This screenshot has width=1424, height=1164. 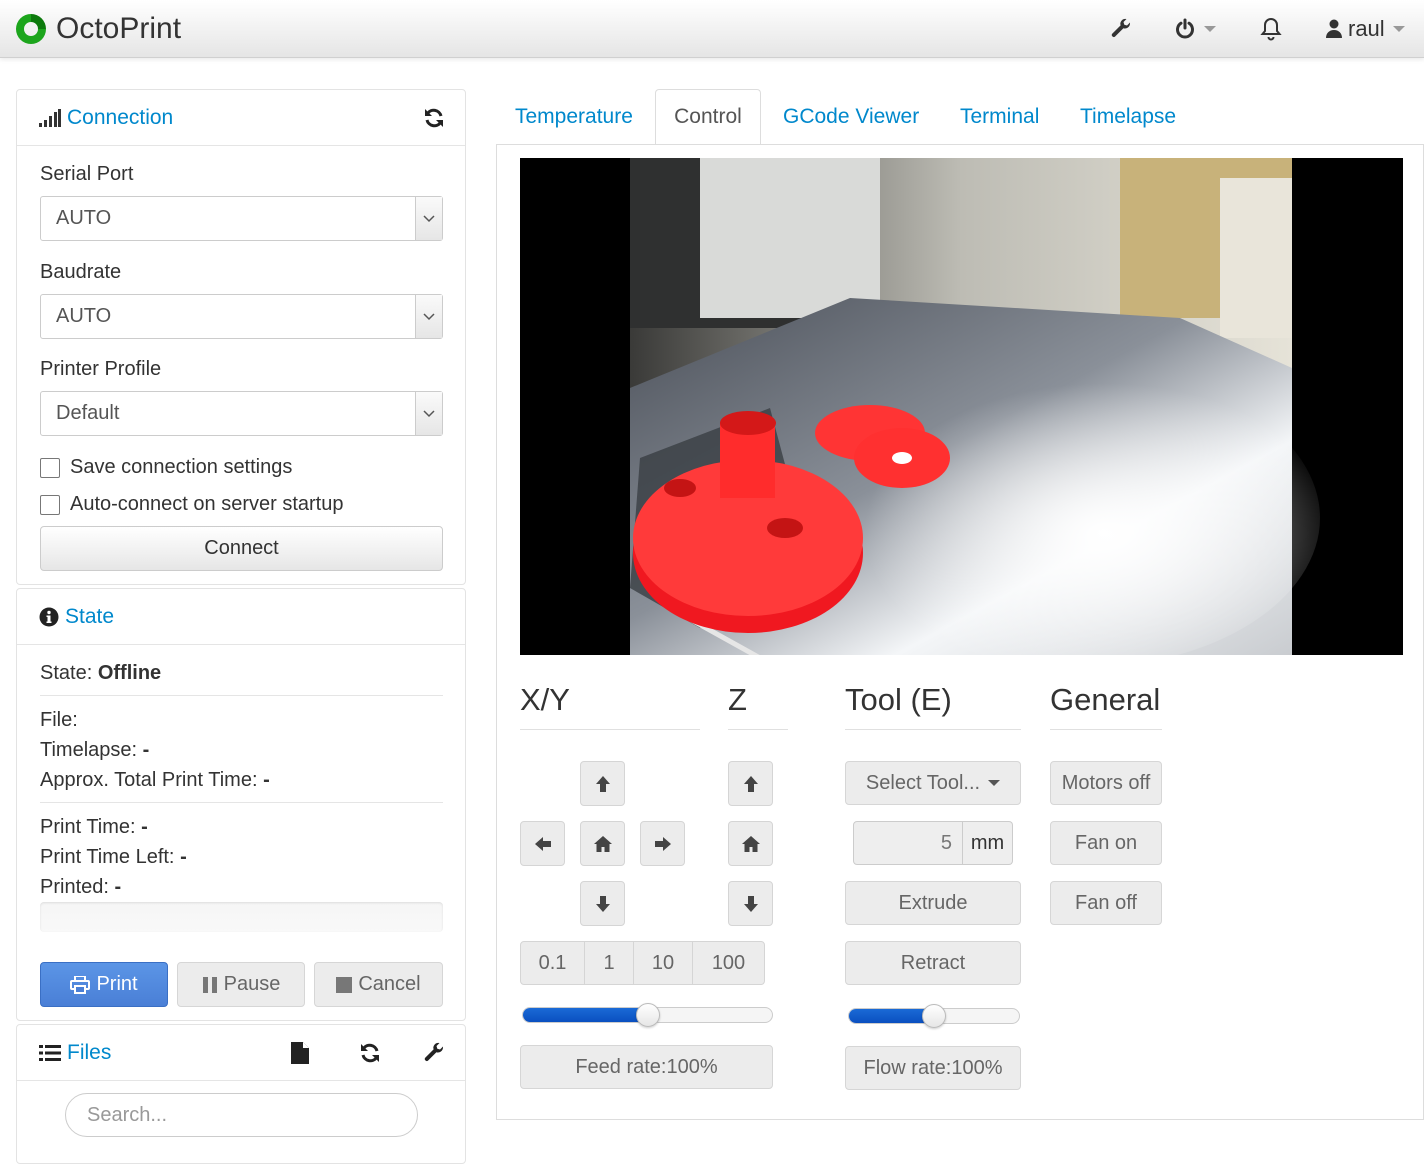 What do you see at coordinates (378, 984) in the screenshot?
I see `cancel-button: Cancel` at bounding box center [378, 984].